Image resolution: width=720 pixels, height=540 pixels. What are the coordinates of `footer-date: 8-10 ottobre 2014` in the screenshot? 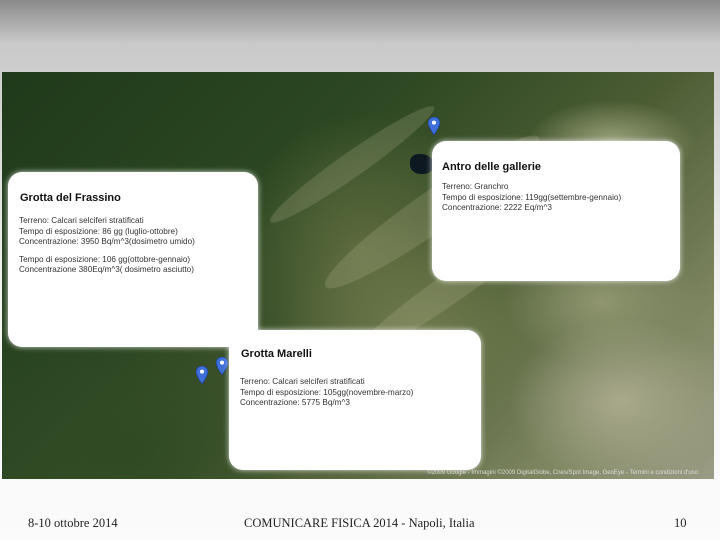 It's located at (73, 523).